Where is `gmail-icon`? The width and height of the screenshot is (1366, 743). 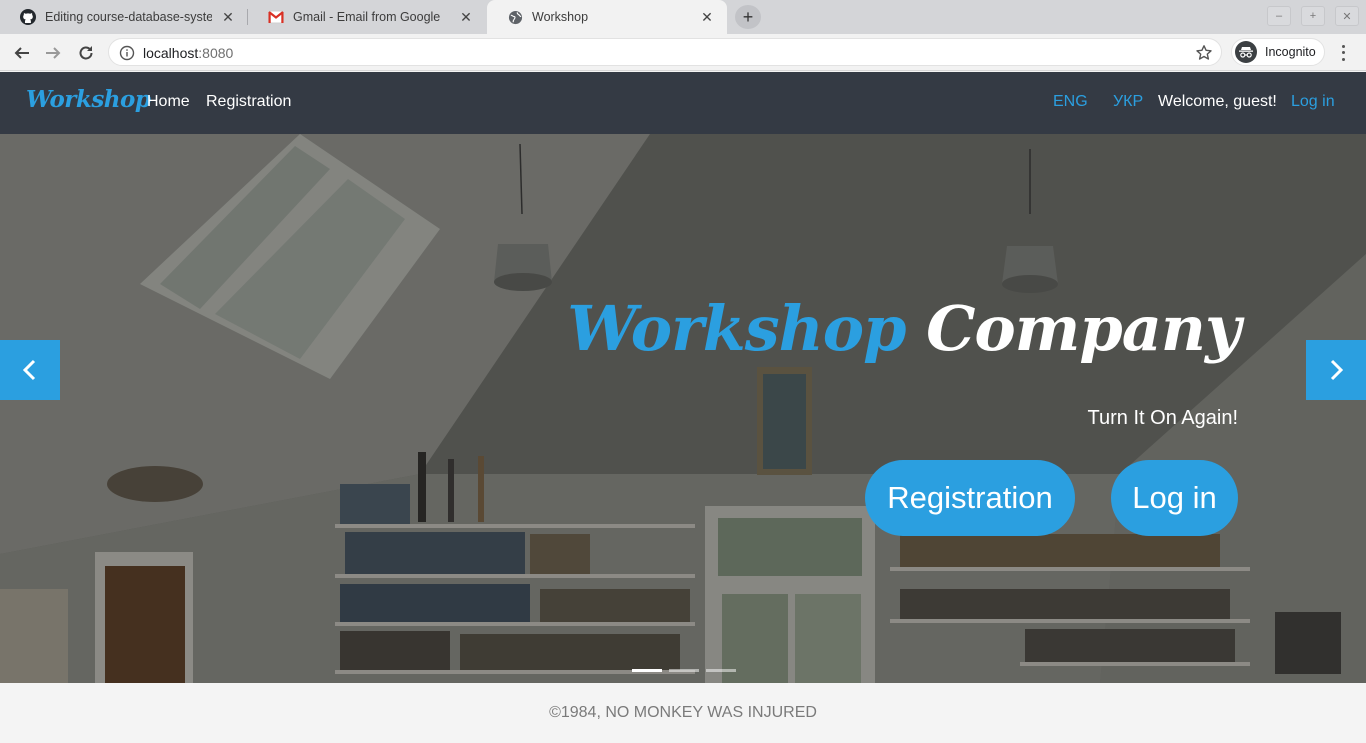
gmail-icon is located at coordinates (276, 17).